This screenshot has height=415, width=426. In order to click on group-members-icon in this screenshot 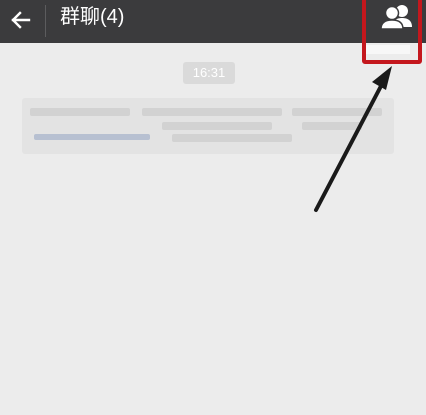, I will do `click(396, 17)`.